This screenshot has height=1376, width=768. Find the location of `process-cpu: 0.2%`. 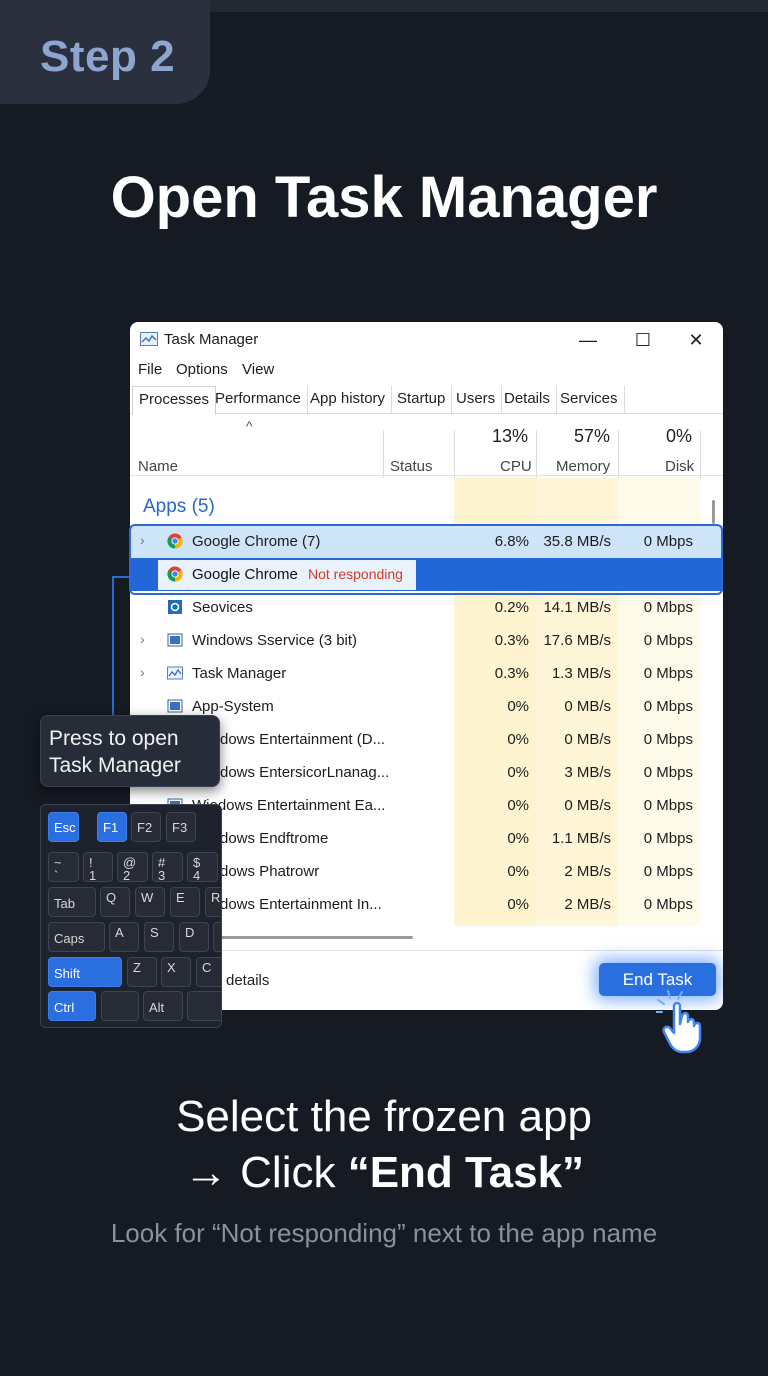

process-cpu: 0.2% is located at coordinates (511, 607).